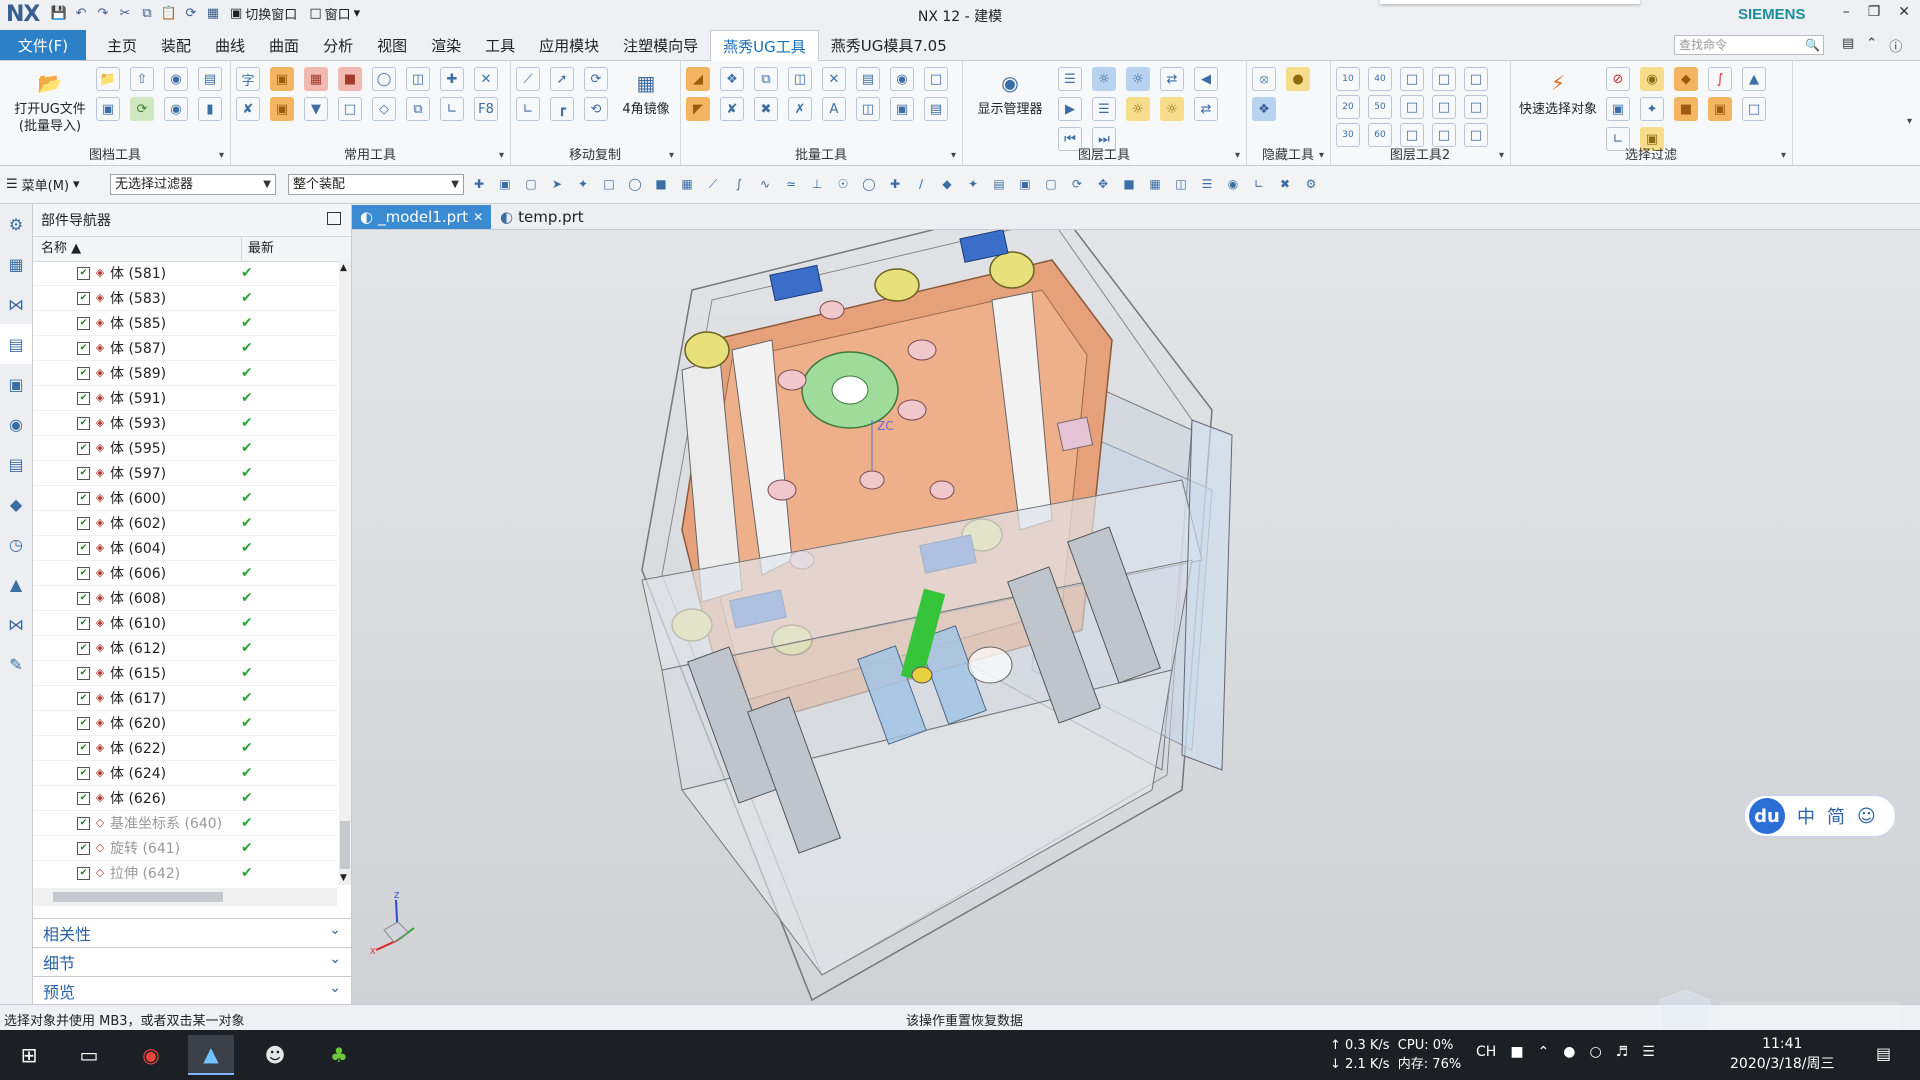 The image size is (1920, 1080). What do you see at coordinates (16, 344) in the screenshot?
I see `part-navigator-icon: ▤` at bounding box center [16, 344].